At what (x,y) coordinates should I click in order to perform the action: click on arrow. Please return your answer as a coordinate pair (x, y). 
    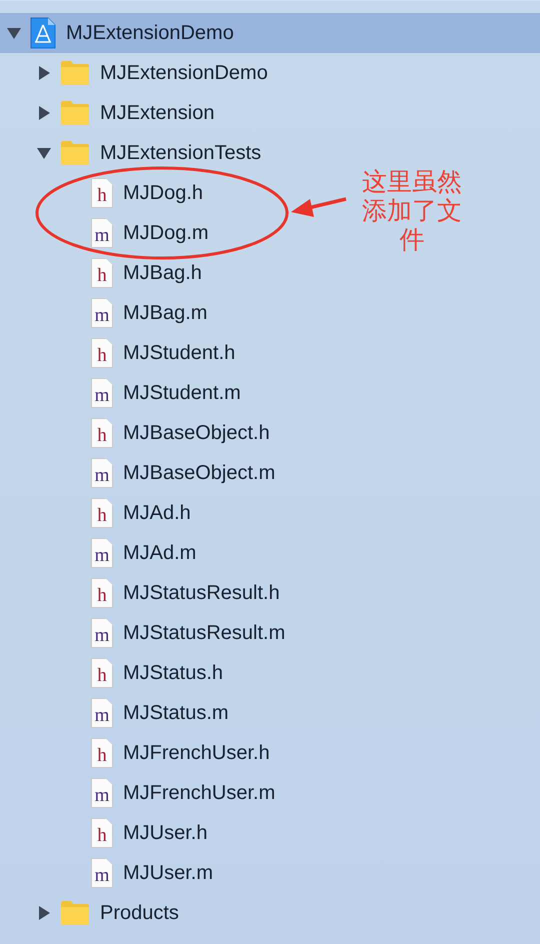
    Looking at the image, I should click on (318, 207).